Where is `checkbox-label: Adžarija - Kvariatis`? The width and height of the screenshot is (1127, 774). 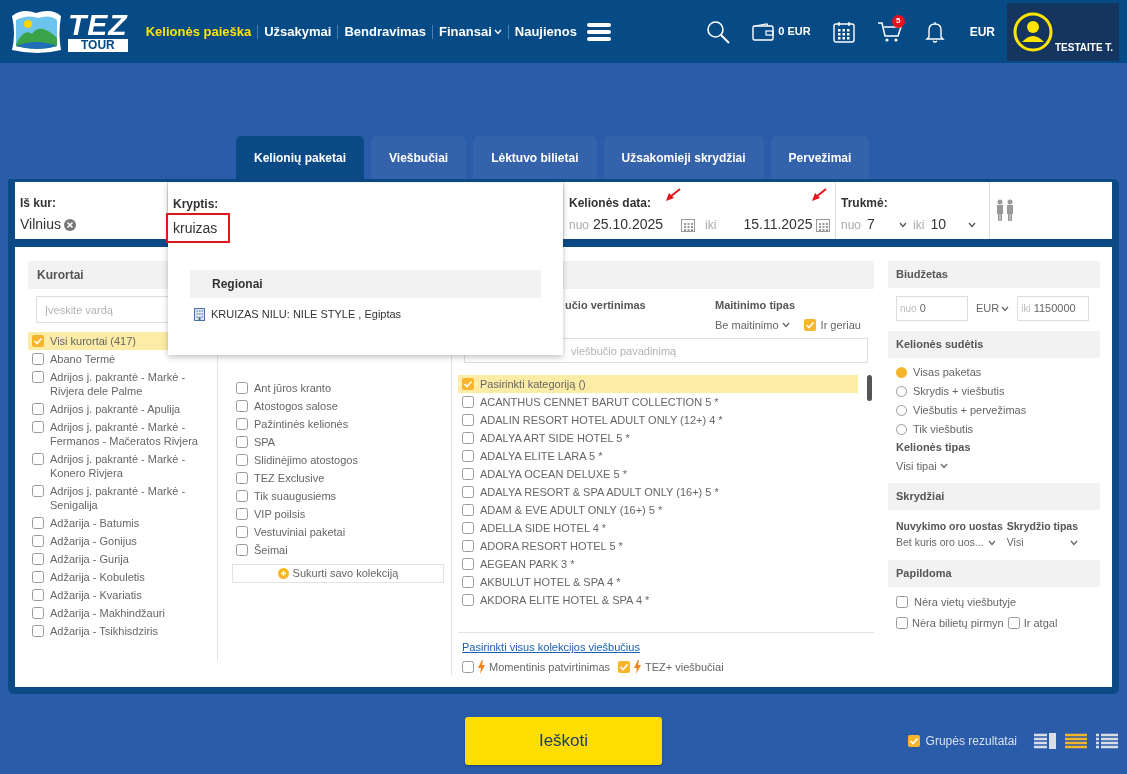 checkbox-label: Adžarija - Kvariatis is located at coordinates (96, 595).